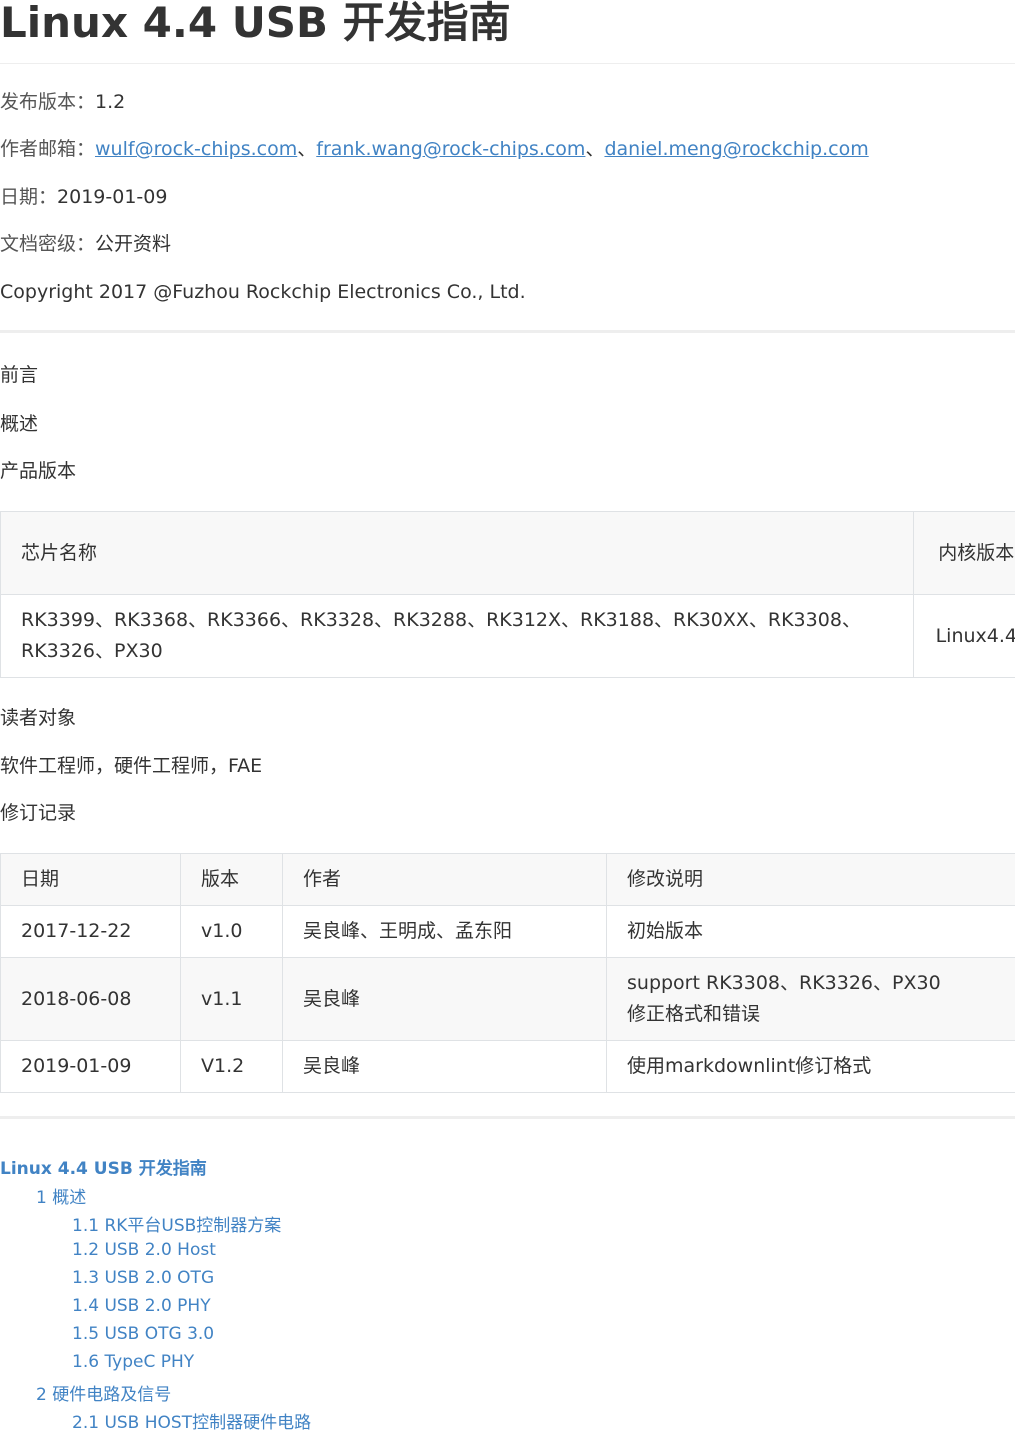 The width and height of the screenshot is (1015, 1433). What do you see at coordinates (507, 331) in the screenshot?
I see `meta-divider` at bounding box center [507, 331].